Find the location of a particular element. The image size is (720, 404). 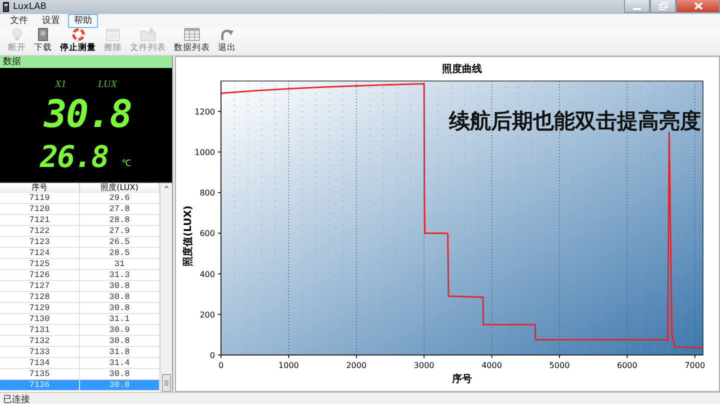

lifebuoy-icon is located at coordinates (78, 34).